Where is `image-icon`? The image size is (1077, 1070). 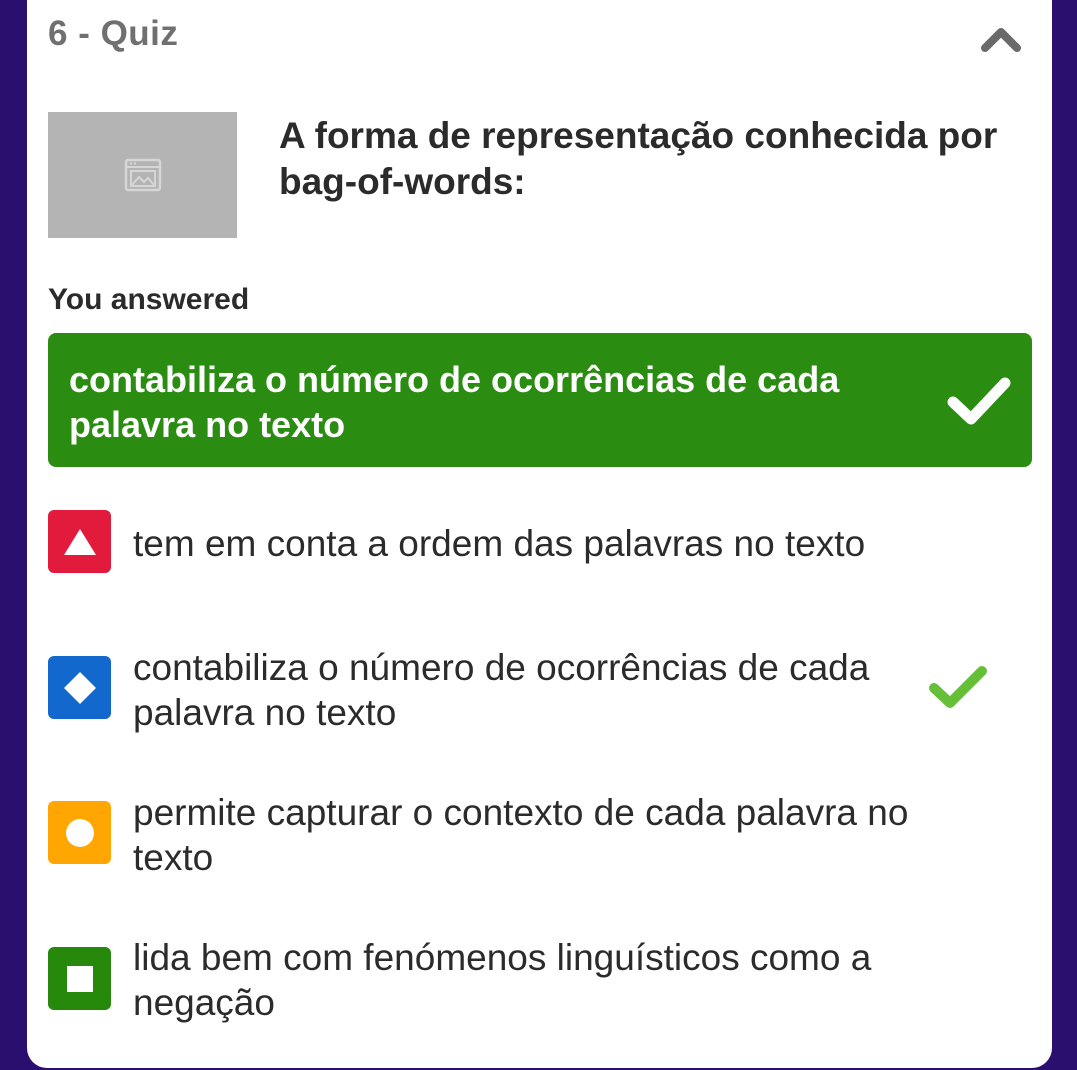
image-icon is located at coordinates (142, 175).